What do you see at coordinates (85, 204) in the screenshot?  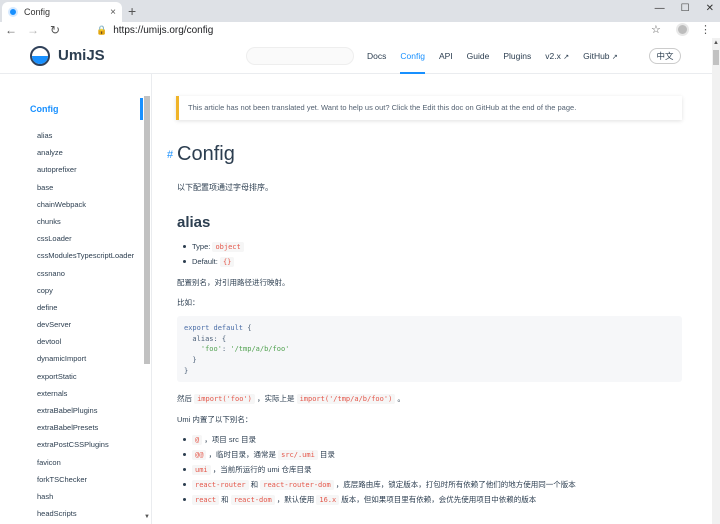 I see `sidebar-item-chainwebpack: chainWebpack` at bounding box center [85, 204].